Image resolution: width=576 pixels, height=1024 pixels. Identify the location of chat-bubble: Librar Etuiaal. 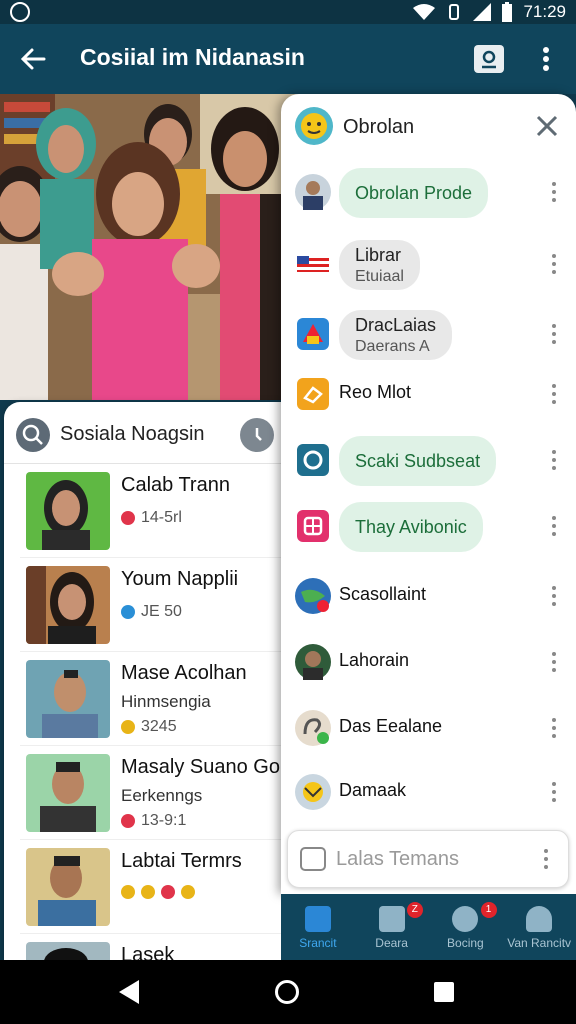
(379, 265).